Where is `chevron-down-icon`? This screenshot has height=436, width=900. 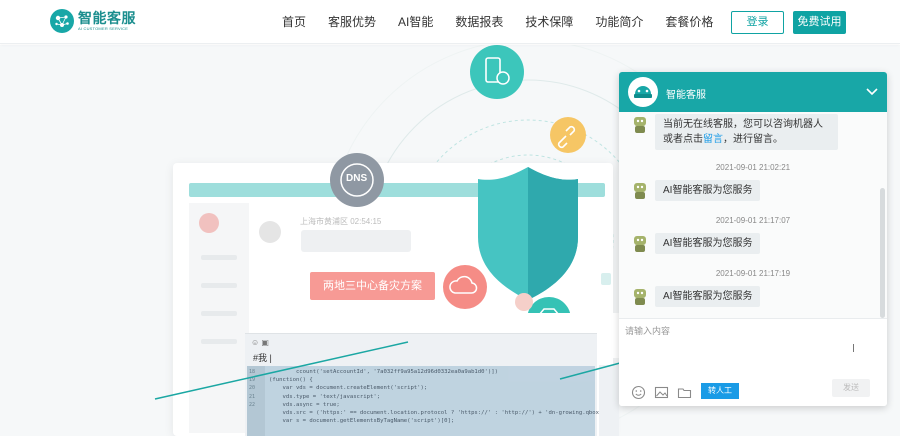
chevron-down-icon is located at coordinates (872, 91).